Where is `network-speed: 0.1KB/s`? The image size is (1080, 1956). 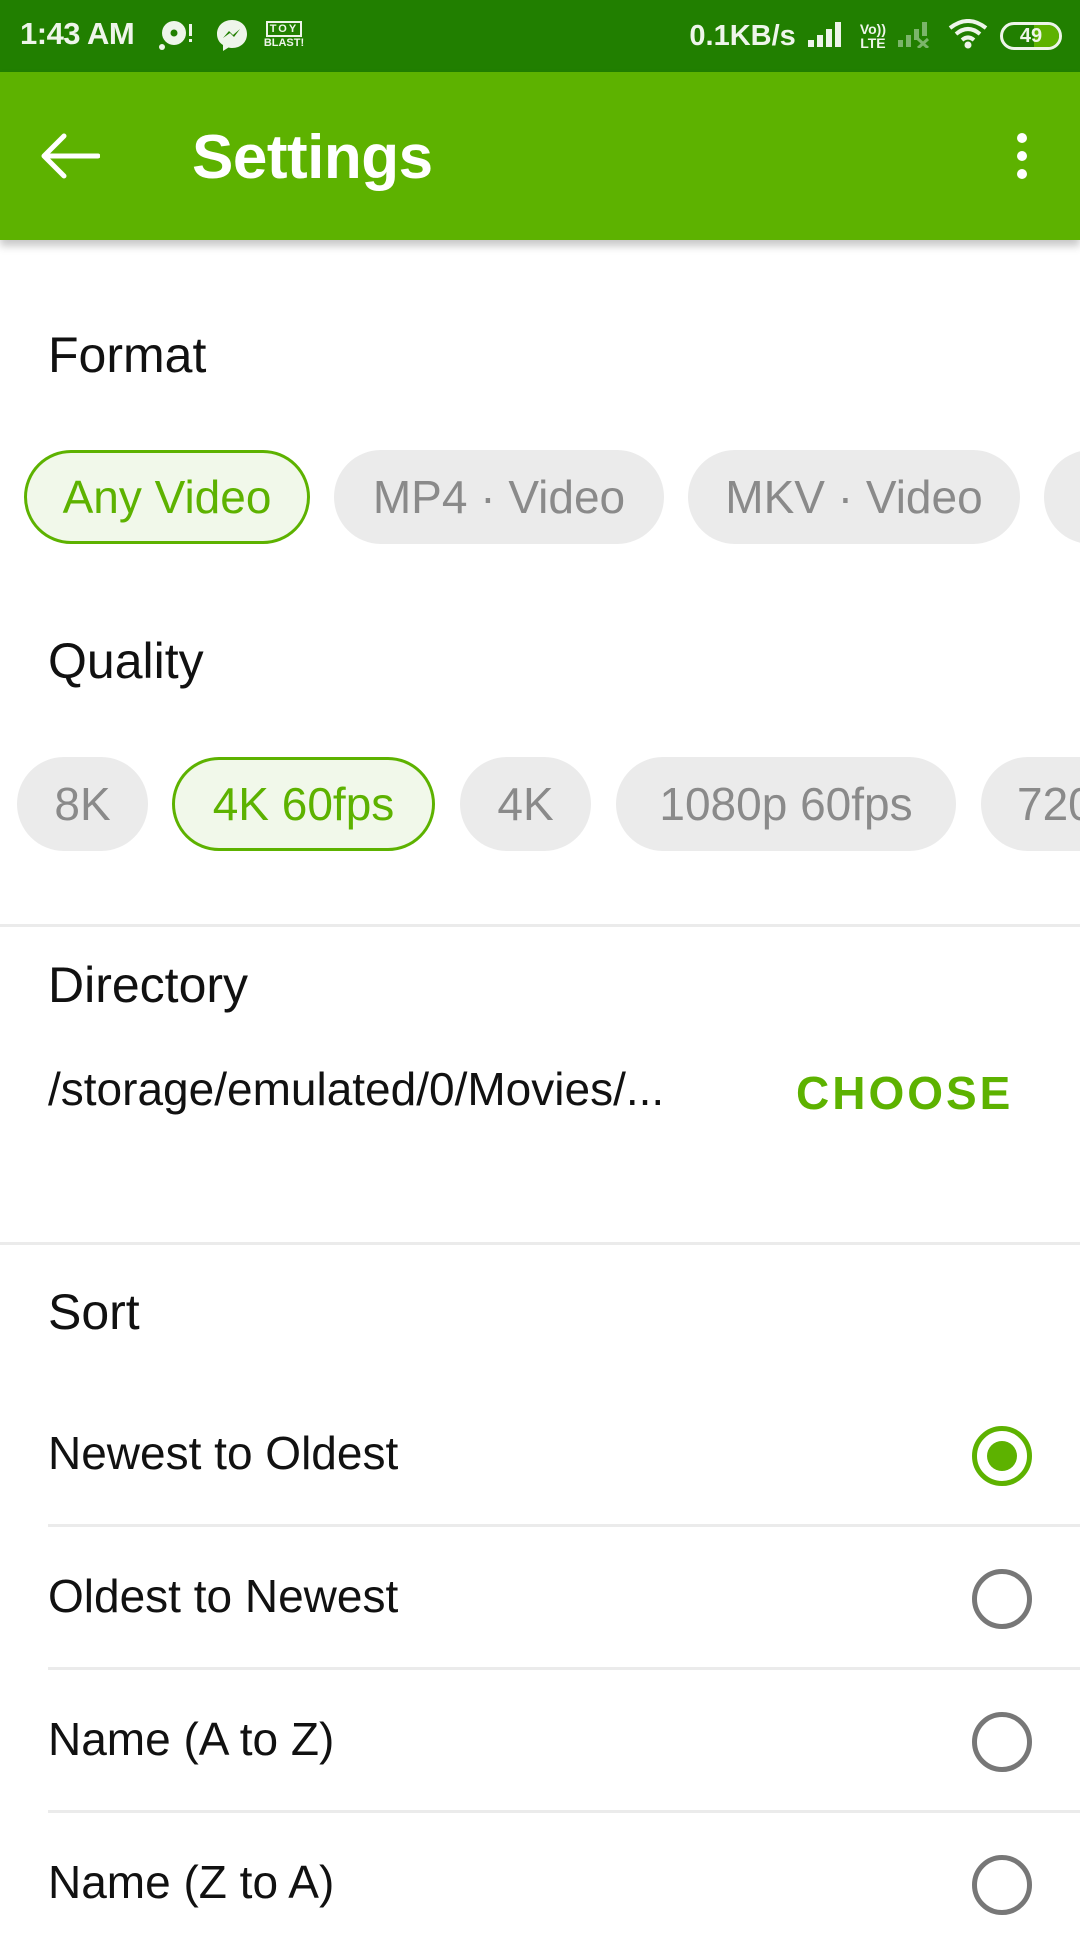
network-speed: 0.1KB/s is located at coordinates (742, 35).